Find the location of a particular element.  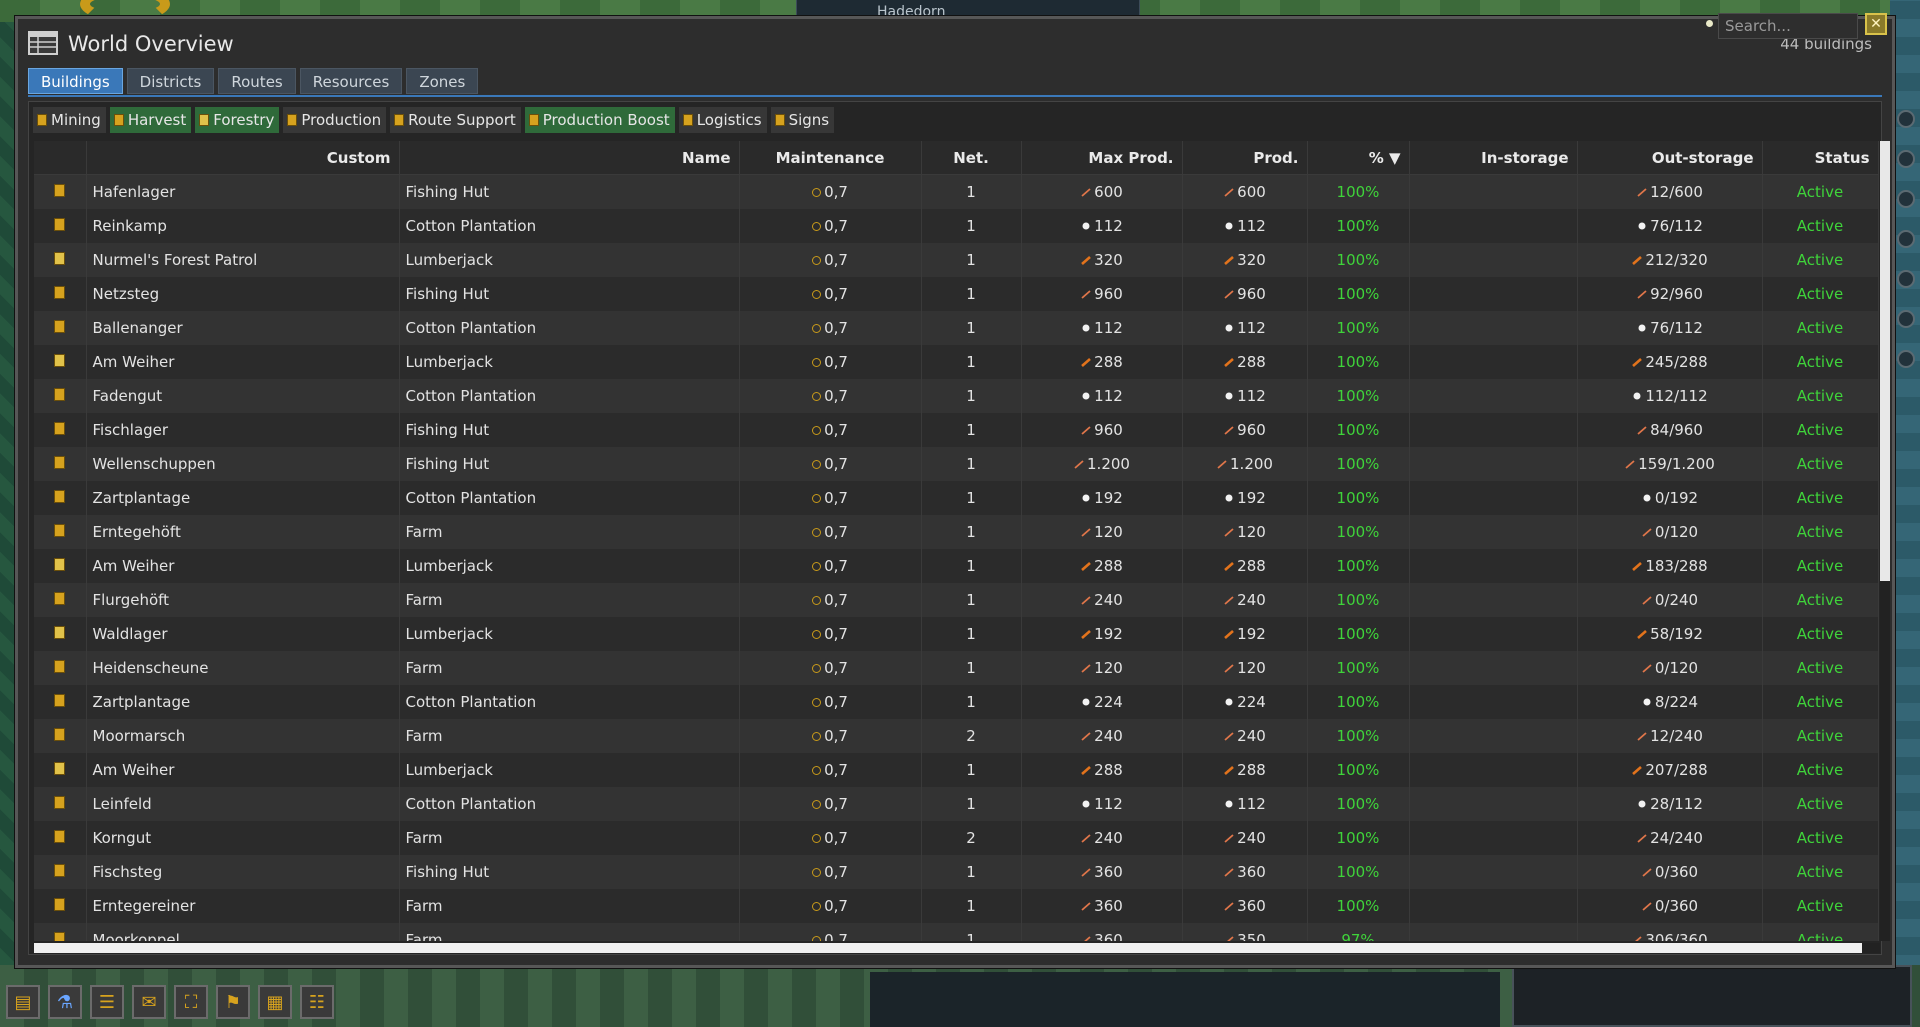

custom-name-cell: Wellenschuppen is located at coordinates (243, 464).